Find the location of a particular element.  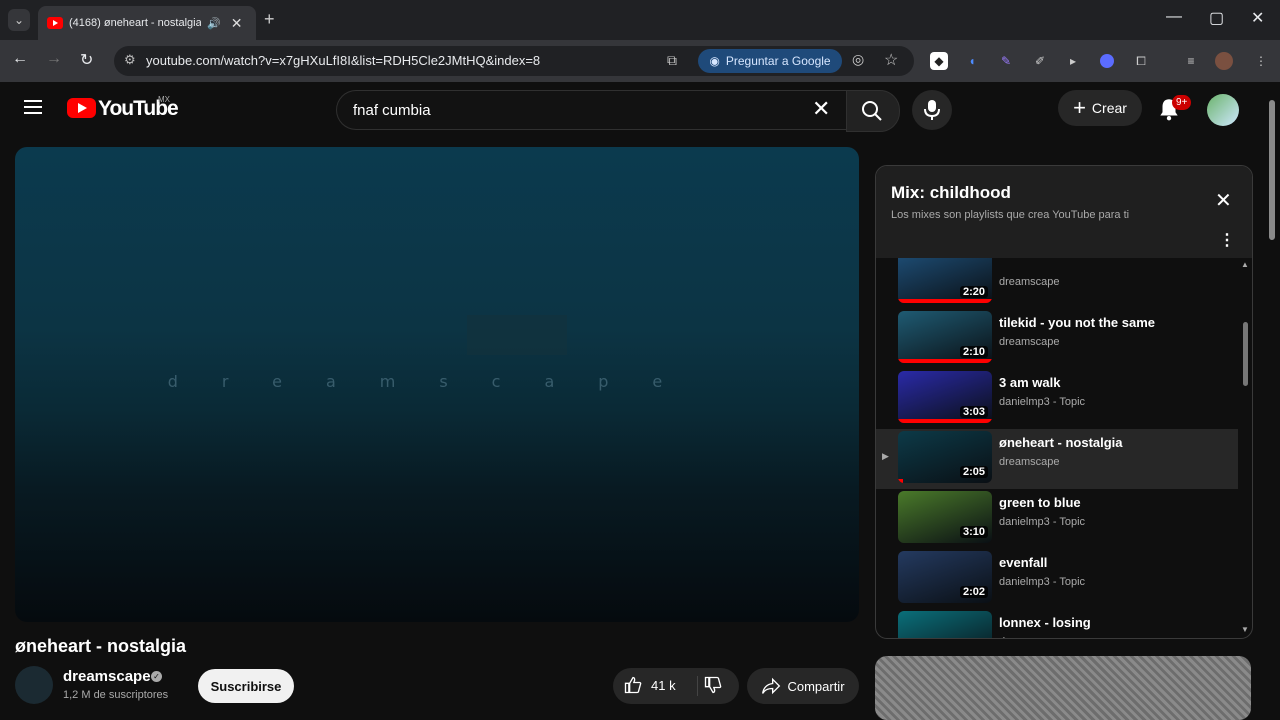

now-playing-icon: ▶ is located at coordinates (885, 456).